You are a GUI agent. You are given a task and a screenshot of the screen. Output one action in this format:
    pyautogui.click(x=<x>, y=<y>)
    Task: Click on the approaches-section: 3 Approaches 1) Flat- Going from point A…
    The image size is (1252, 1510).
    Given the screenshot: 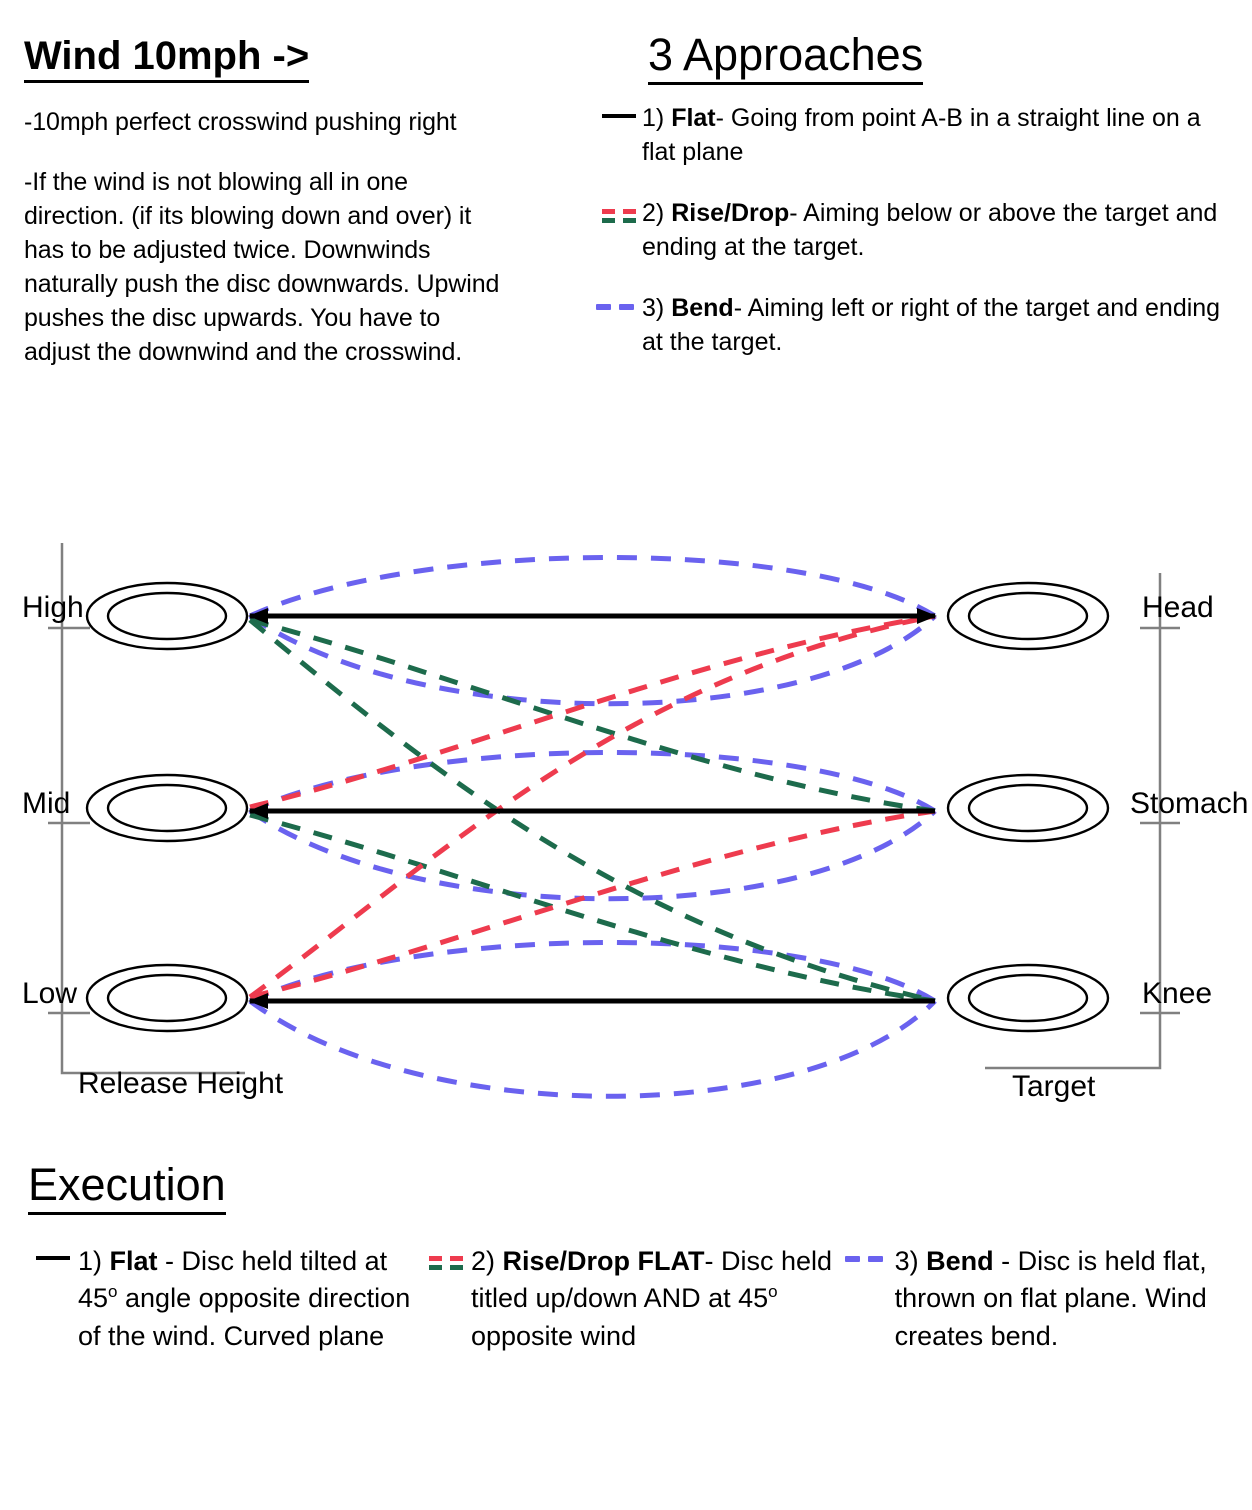 What is the action you would take?
    pyautogui.click(x=916, y=208)
    